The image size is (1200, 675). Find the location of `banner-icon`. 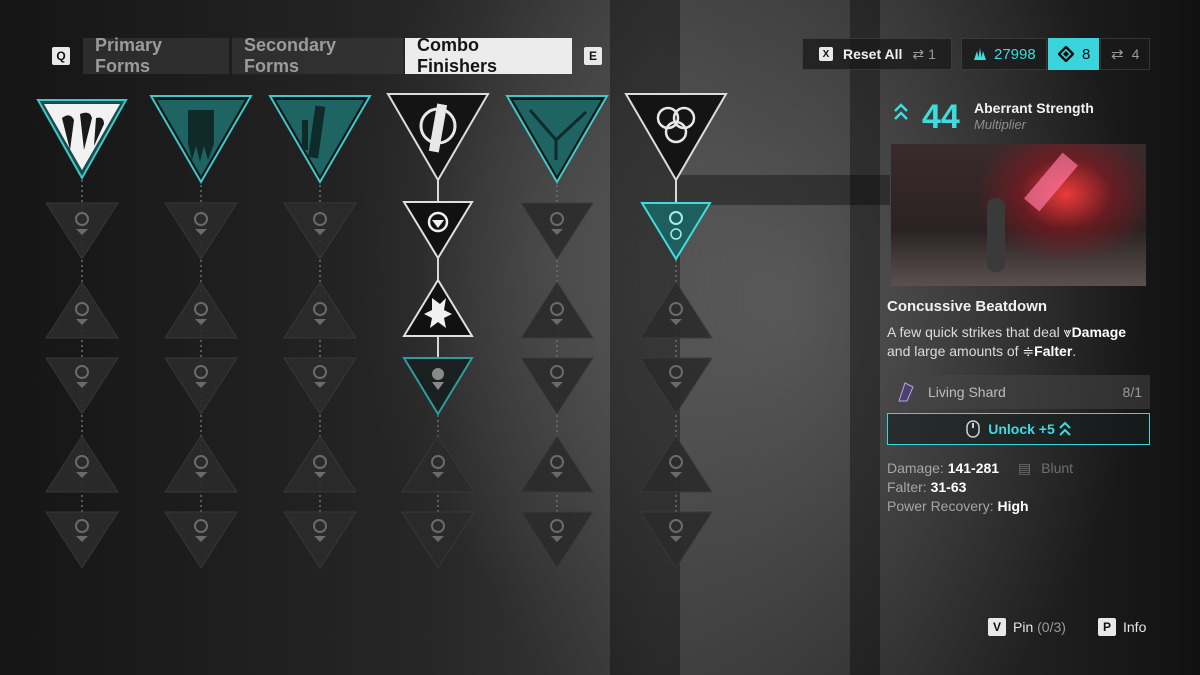

banner-icon is located at coordinates (201, 136).